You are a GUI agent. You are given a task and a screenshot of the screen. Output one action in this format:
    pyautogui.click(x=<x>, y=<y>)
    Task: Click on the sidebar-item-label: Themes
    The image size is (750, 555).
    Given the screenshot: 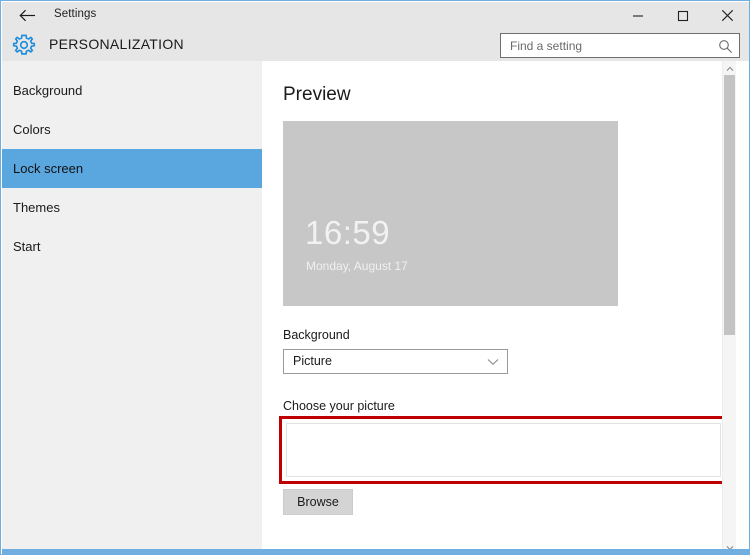 What is the action you would take?
    pyautogui.click(x=36, y=207)
    